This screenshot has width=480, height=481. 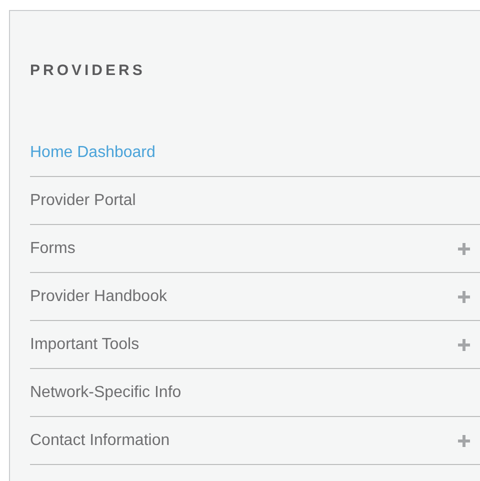 I want to click on menu-item: Important Tools, so click(x=255, y=345).